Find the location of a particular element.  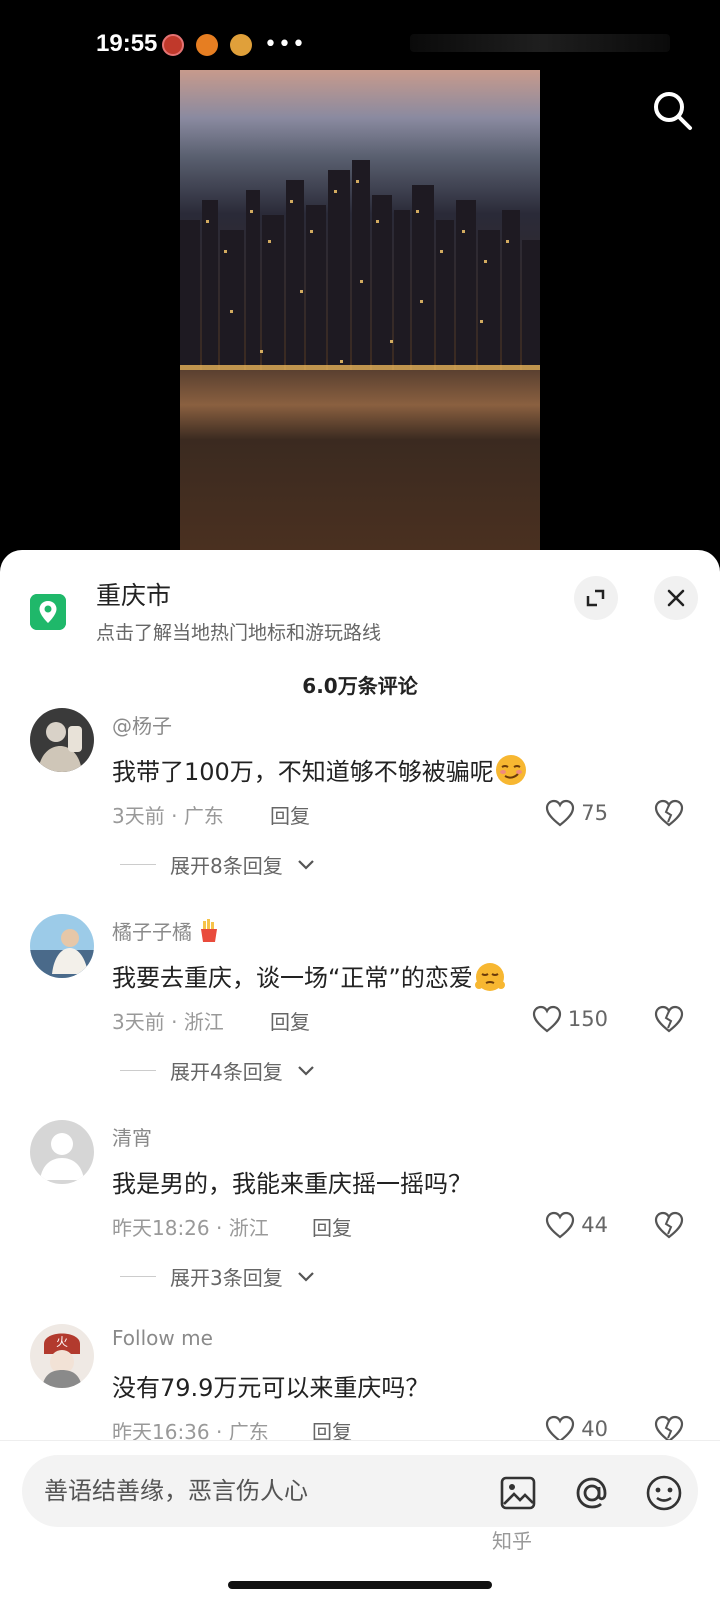

comment-input-container is located at coordinates (360, 1491).